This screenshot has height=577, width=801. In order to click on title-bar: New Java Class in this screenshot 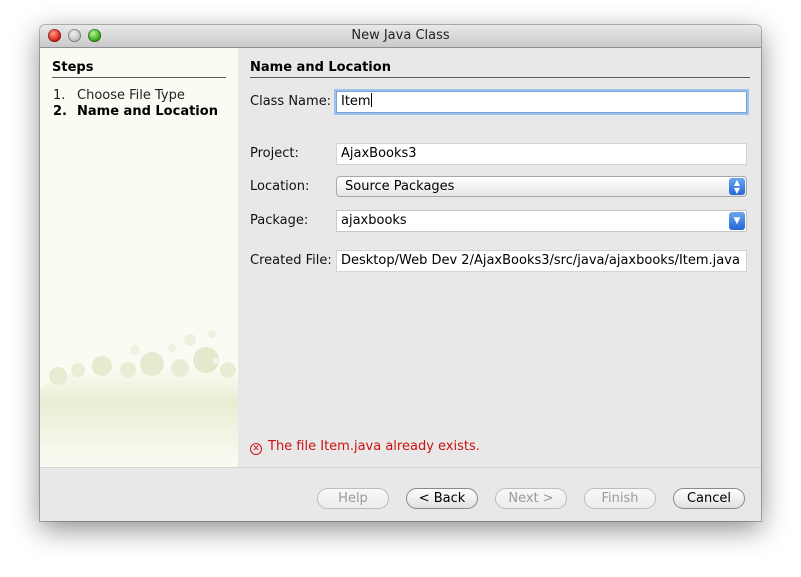, I will do `click(400, 36)`.